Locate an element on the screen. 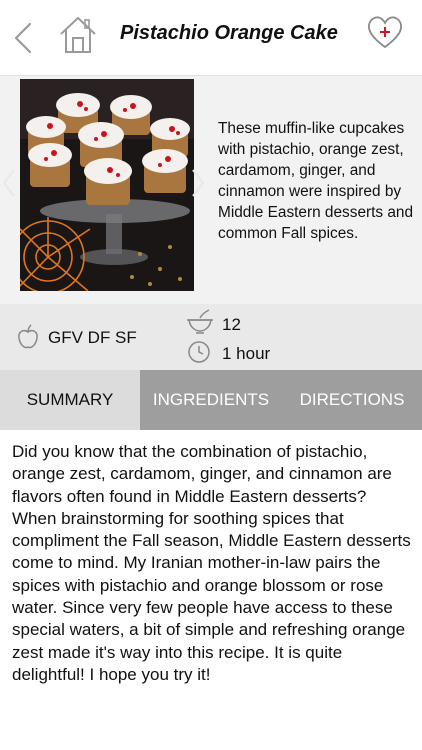 This screenshot has width=422, height=750. add-favorite-button is located at coordinates (385, 33).